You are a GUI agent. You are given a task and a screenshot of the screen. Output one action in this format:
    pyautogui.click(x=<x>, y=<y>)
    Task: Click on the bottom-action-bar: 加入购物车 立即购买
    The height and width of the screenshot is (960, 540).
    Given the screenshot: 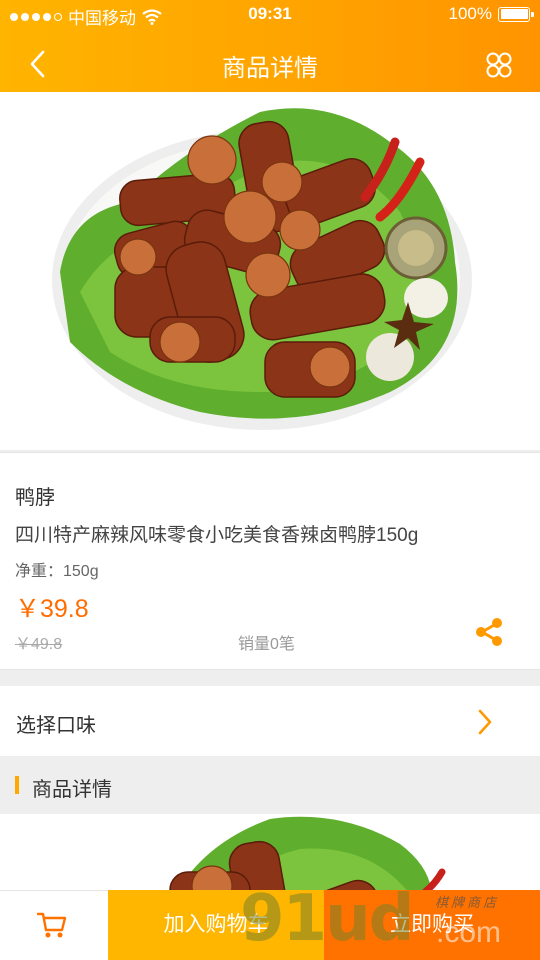 What is the action you would take?
    pyautogui.click(x=270, y=925)
    